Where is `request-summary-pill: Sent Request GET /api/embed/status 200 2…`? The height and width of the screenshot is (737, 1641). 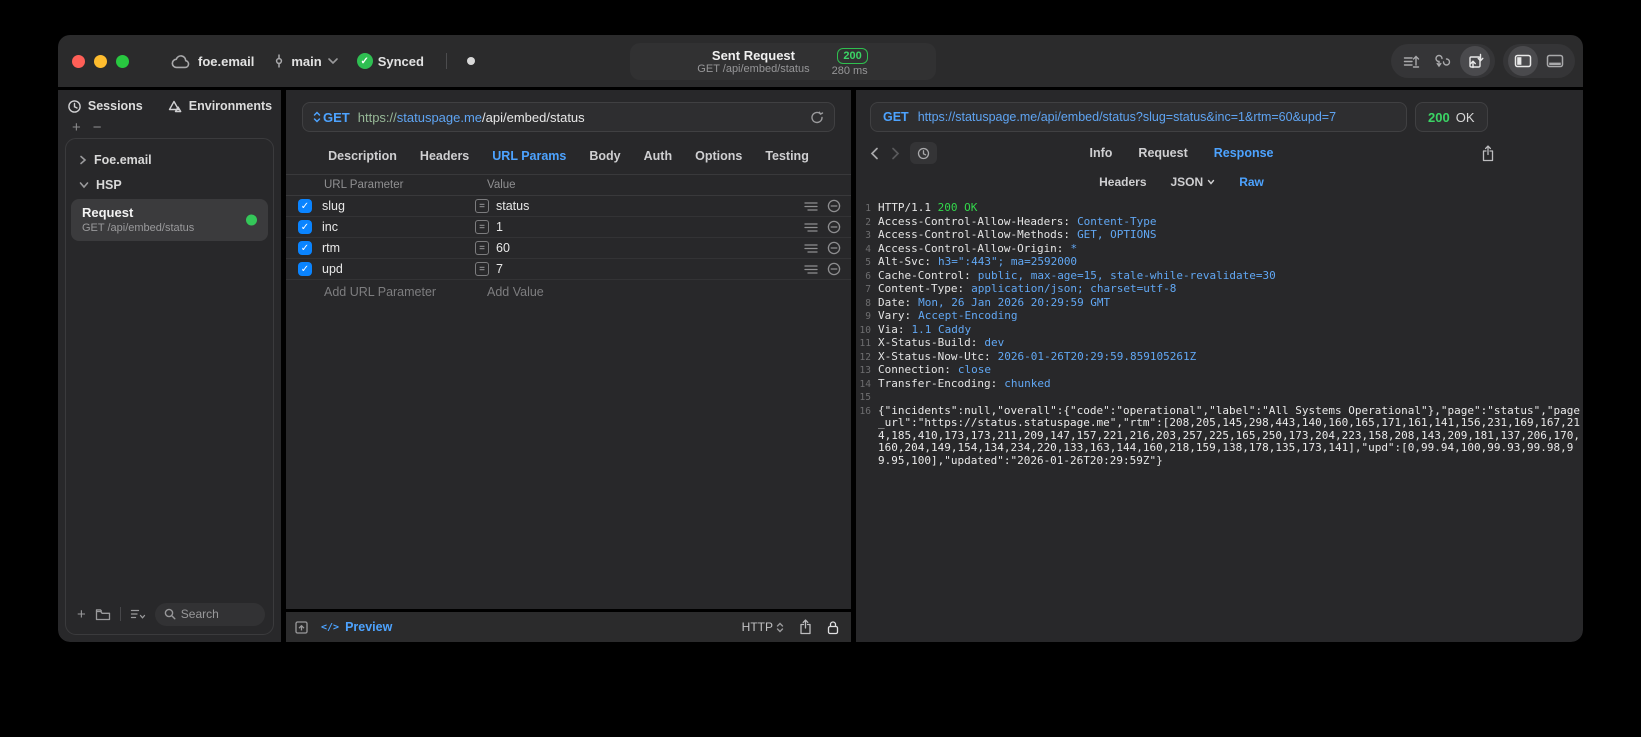 request-summary-pill: Sent Request GET /api/embed/status 200 2… is located at coordinates (782, 61).